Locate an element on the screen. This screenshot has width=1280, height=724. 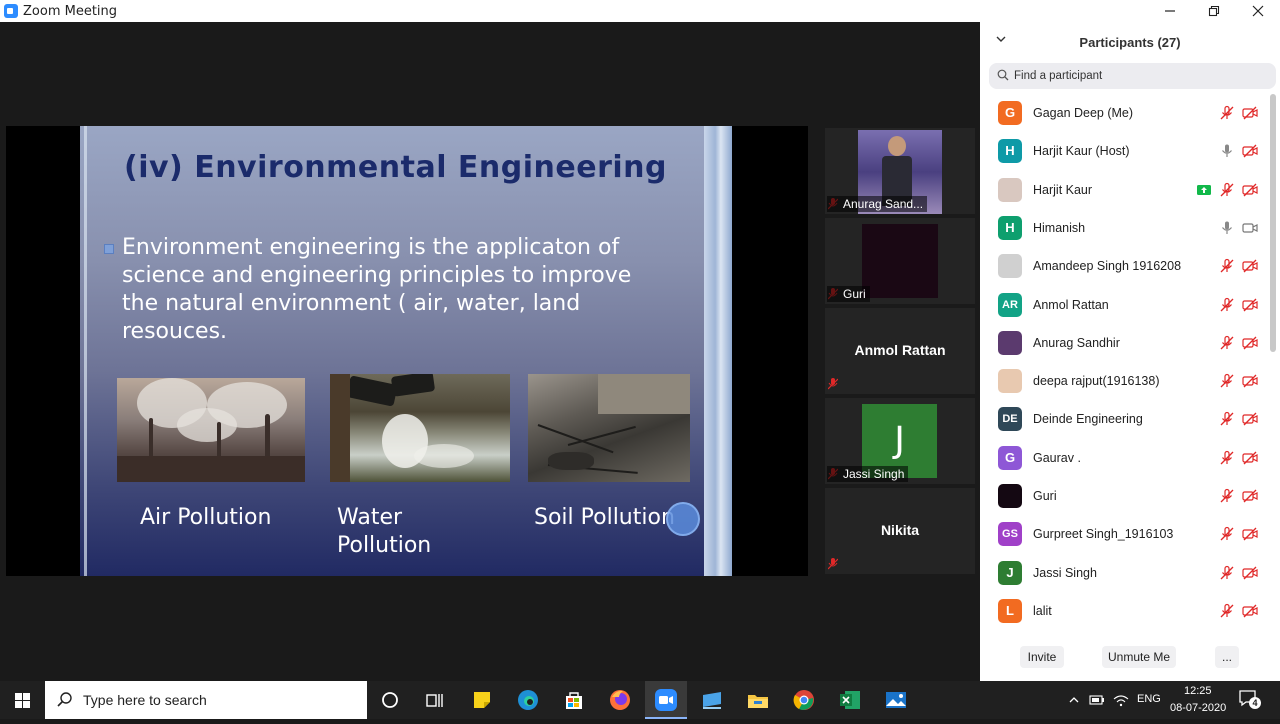
tile-name: Jassi Singh is located at coordinates (868, 474).